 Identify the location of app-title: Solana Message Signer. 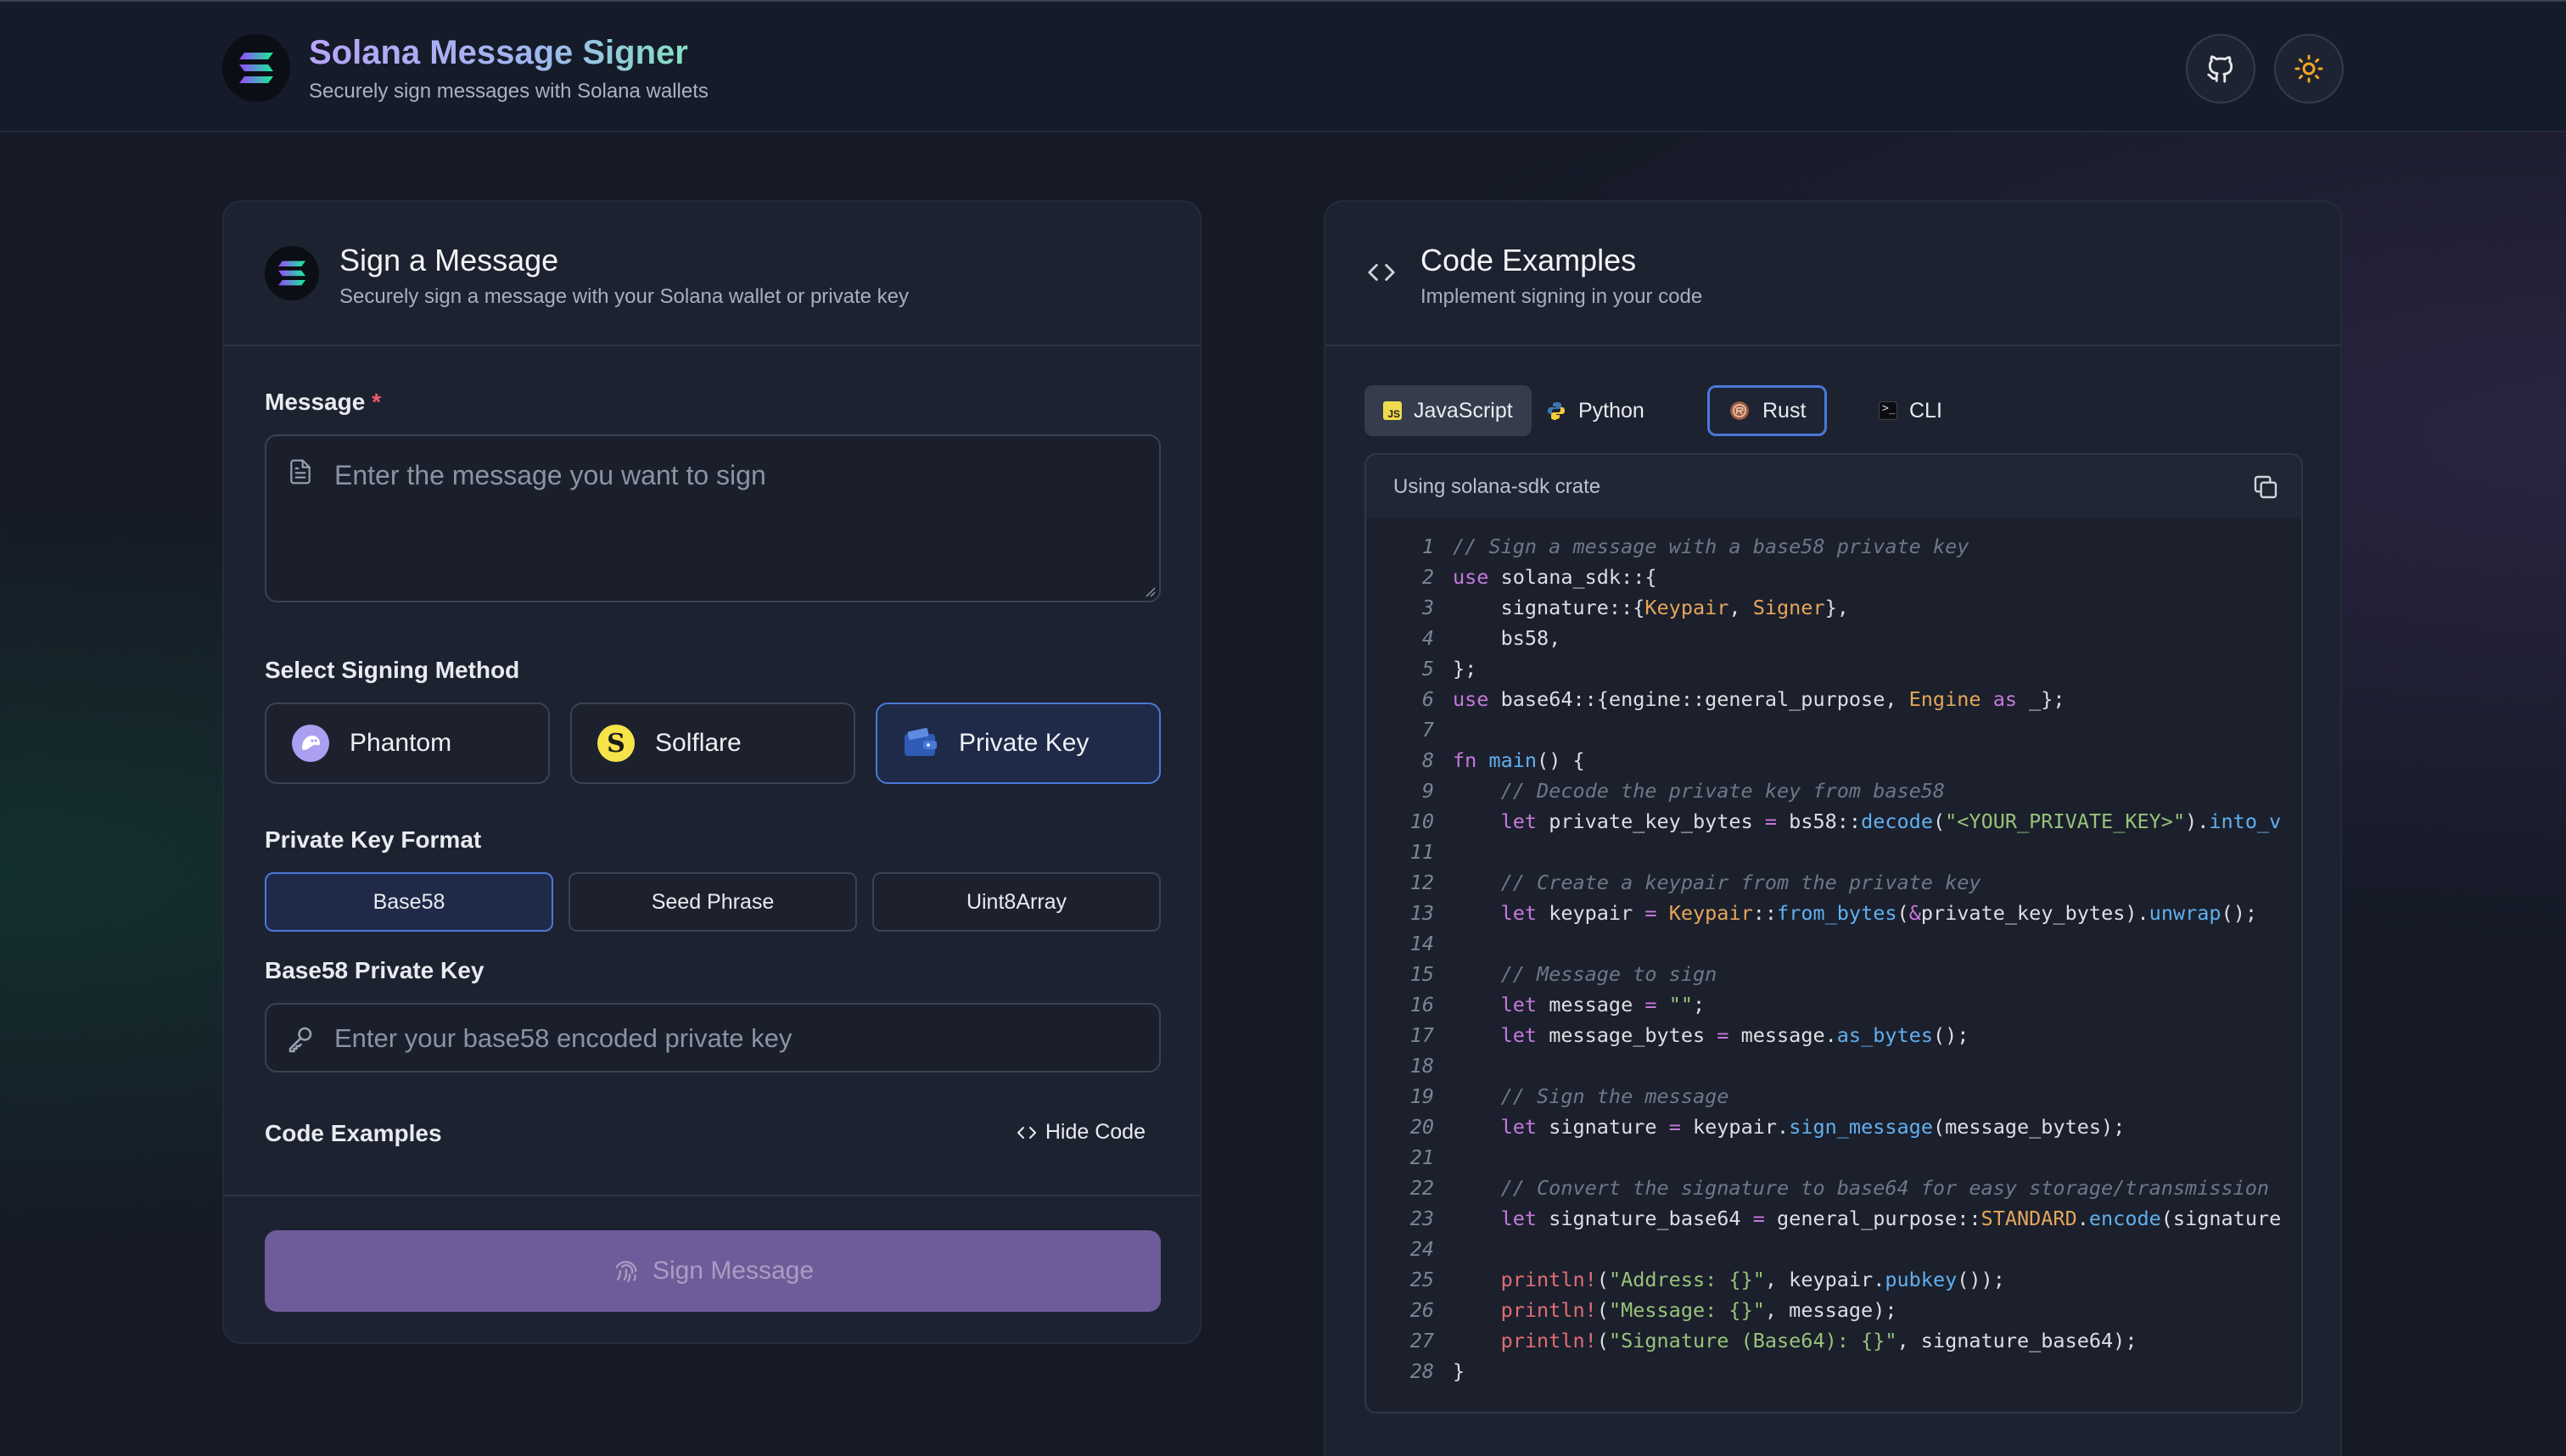
(498, 52).